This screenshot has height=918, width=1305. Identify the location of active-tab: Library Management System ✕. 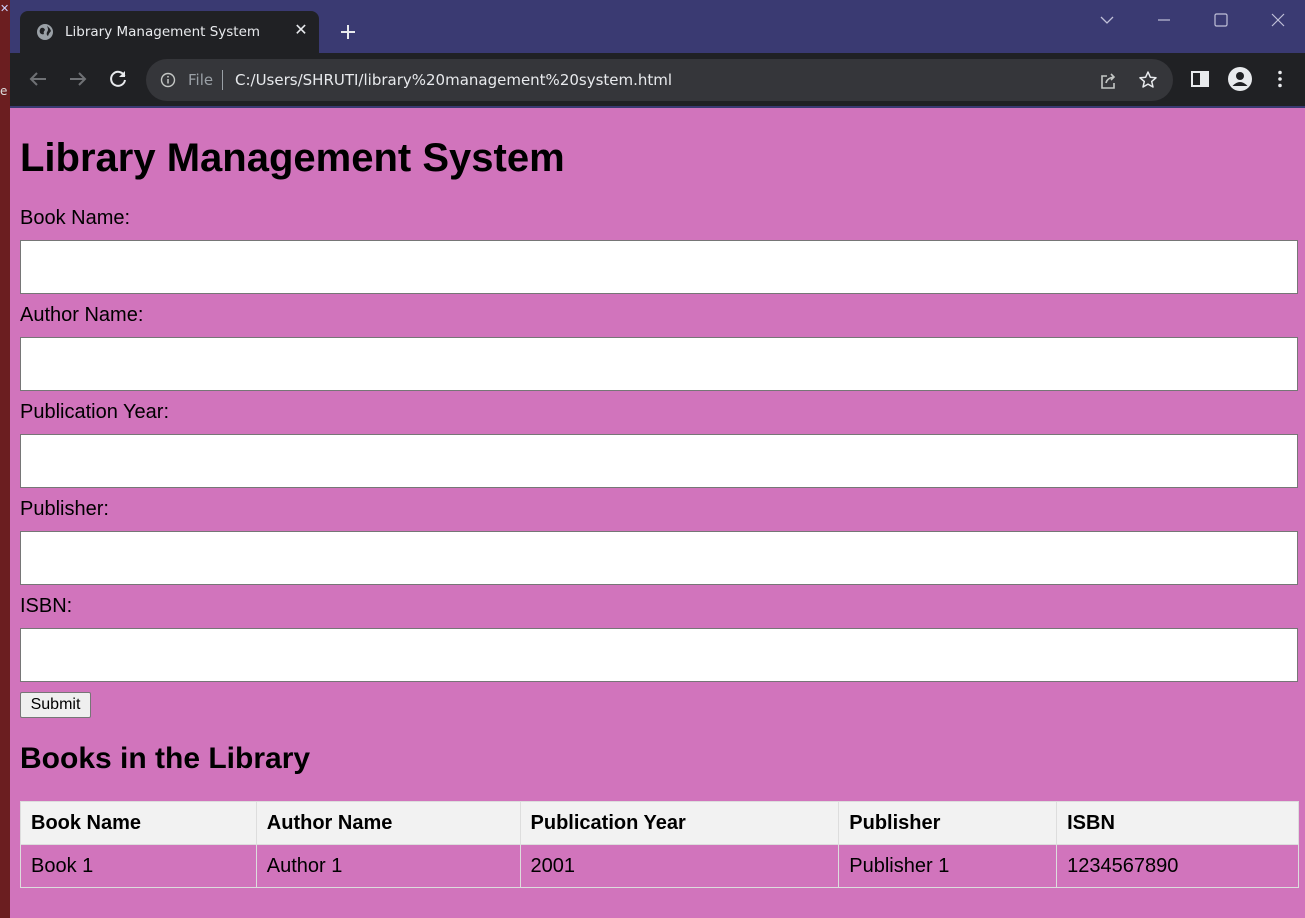
(169, 32).